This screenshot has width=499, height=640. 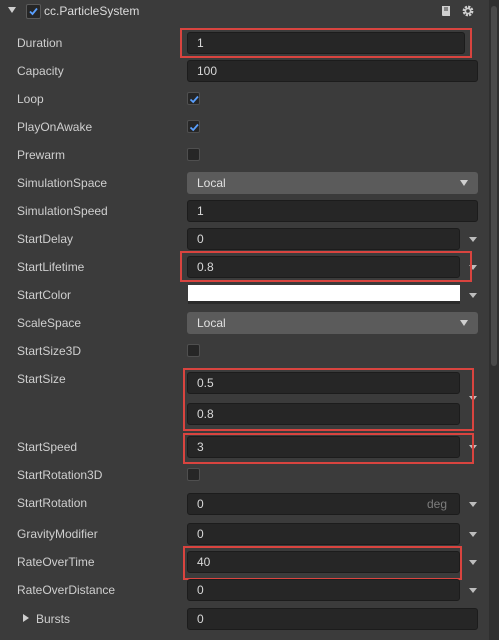 I want to click on startsize-min-input: 0.5, so click(x=323, y=383).